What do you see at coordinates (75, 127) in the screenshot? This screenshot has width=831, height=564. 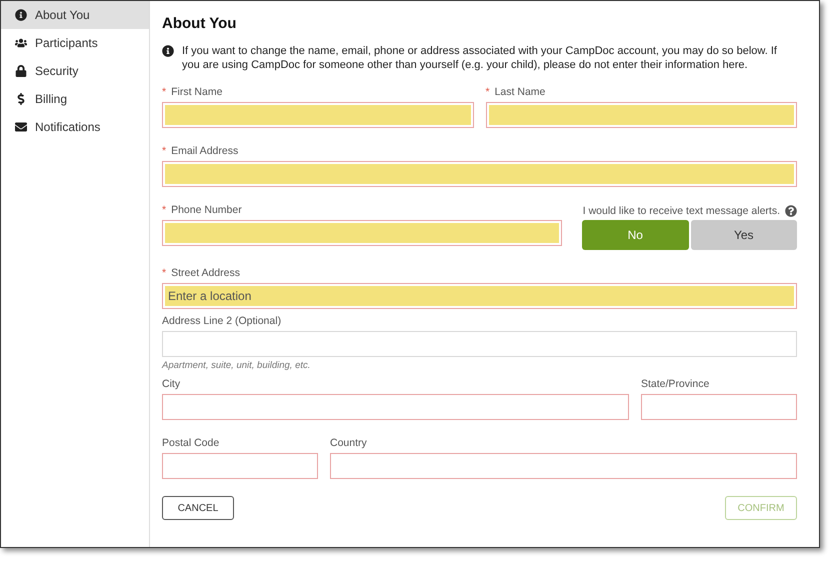 I see `sidebar-item: Notifications` at bounding box center [75, 127].